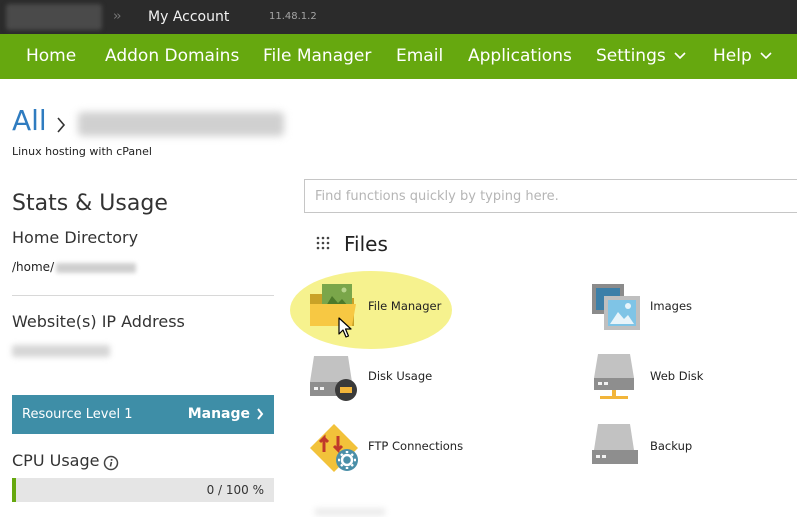 The width and height of the screenshot is (797, 517). Describe the element at coordinates (671, 446) in the screenshot. I see `tool-label: Backup` at that location.